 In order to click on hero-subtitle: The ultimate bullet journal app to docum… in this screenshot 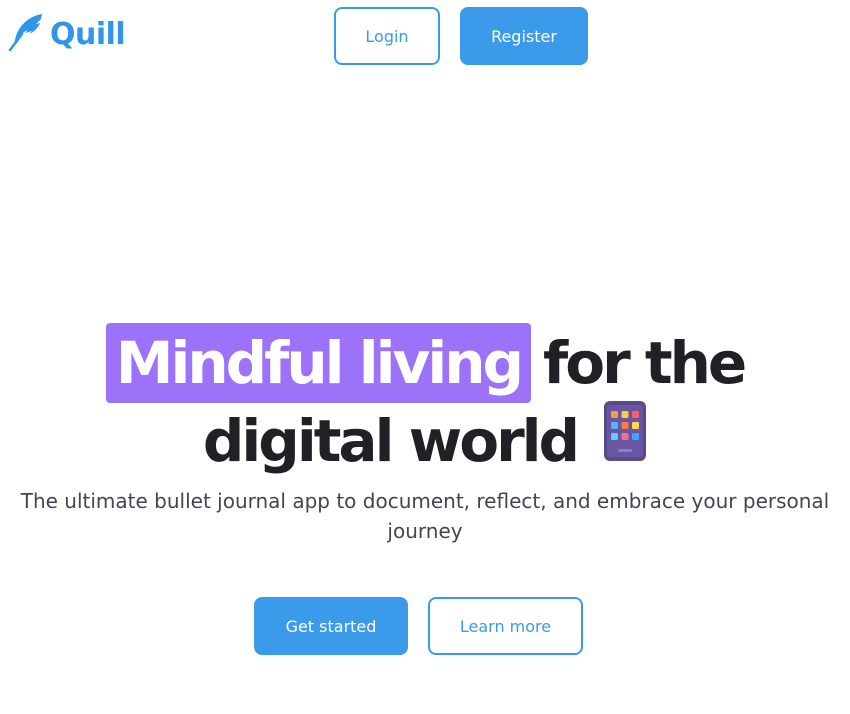, I will do `click(425, 516)`.